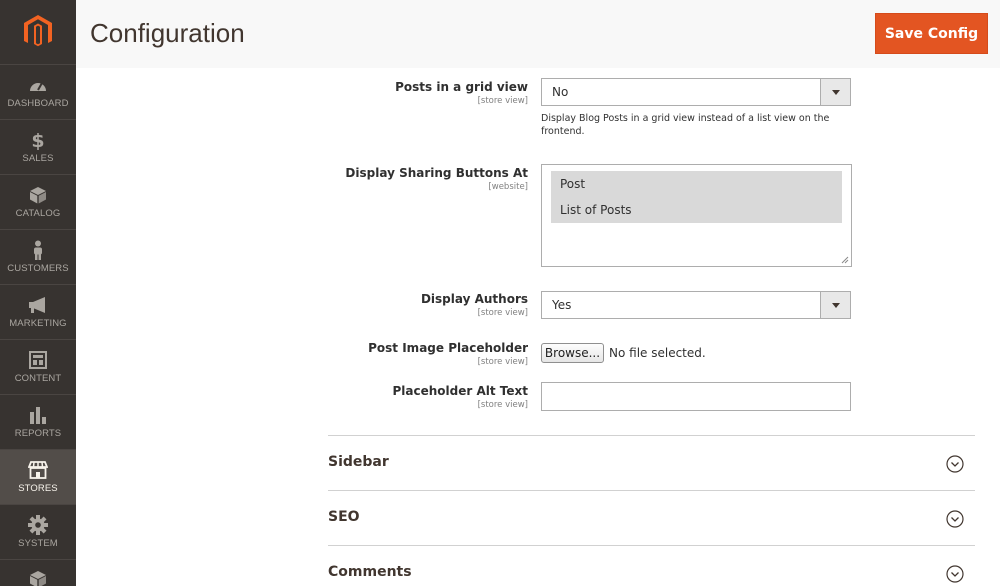 Image resolution: width=1000 pixels, height=586 pixels. I want to click on sidebar-item-label: SYSTEM, so click(38, 543).